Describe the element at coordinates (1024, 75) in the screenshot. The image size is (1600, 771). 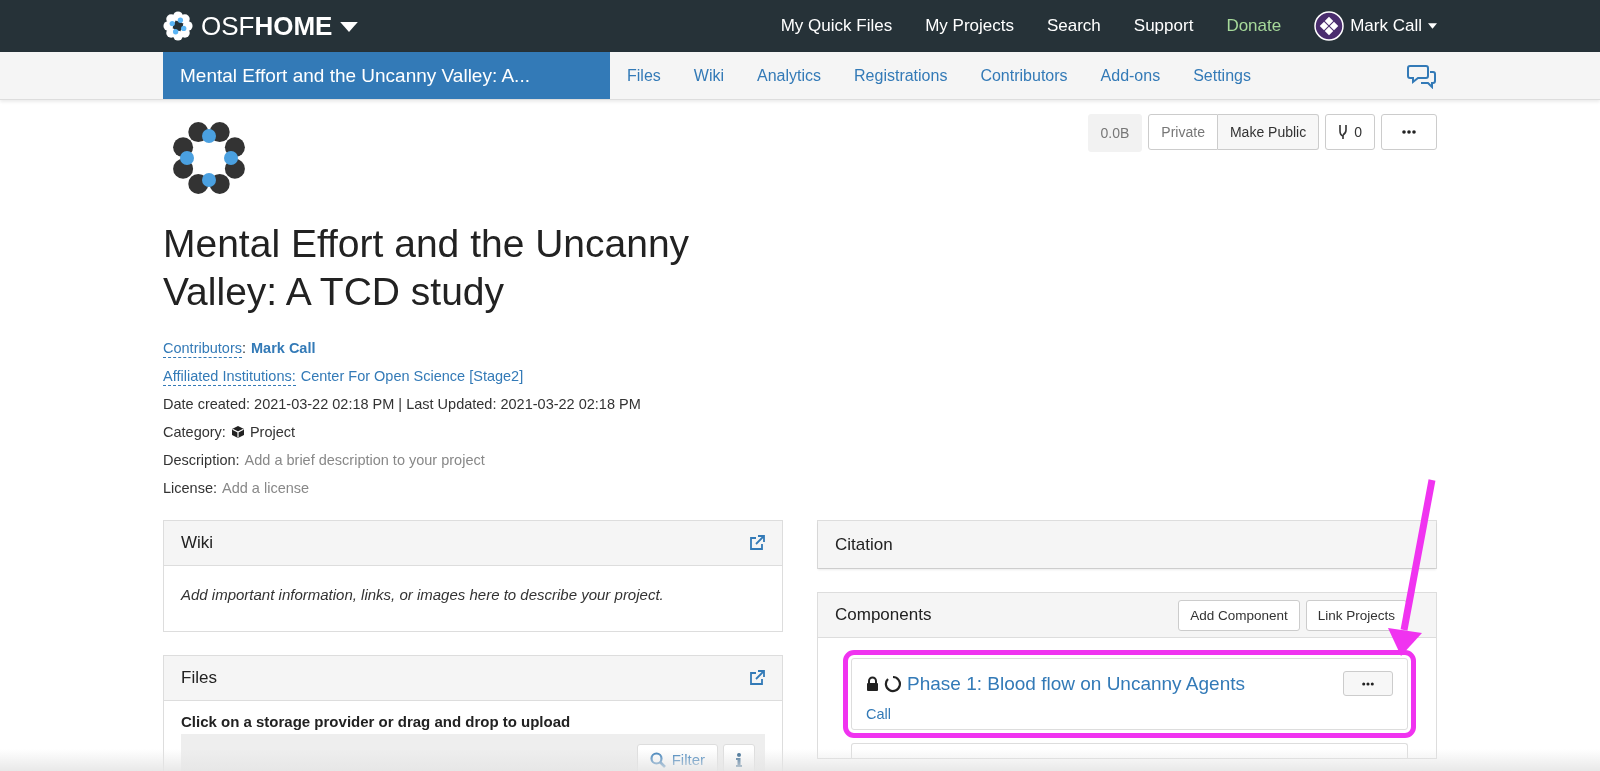
I see `project-nav-link: Contributors` at that location.